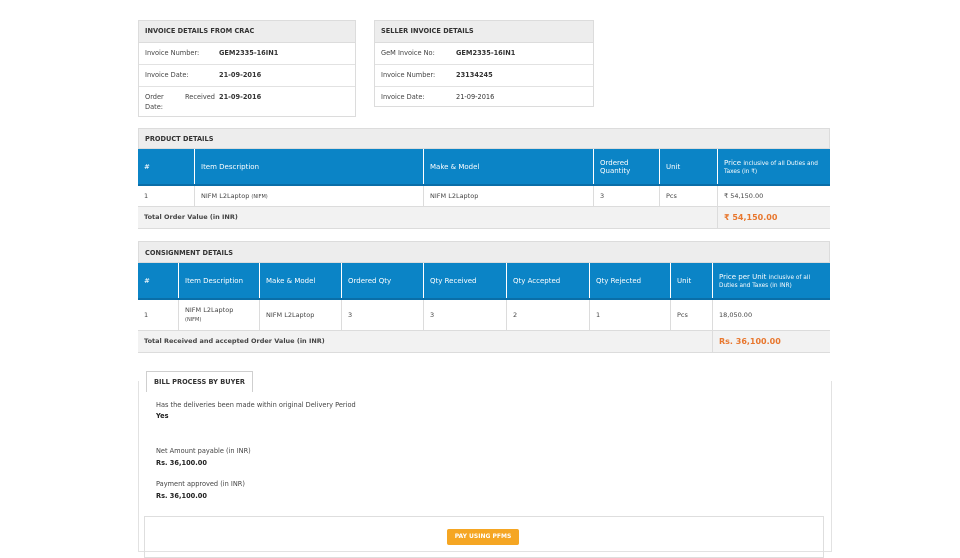 This screenshot has height=558, width=960. I want to click on seller-gem-invoice-value: GEM2335-16IN1, so click(486, 53).